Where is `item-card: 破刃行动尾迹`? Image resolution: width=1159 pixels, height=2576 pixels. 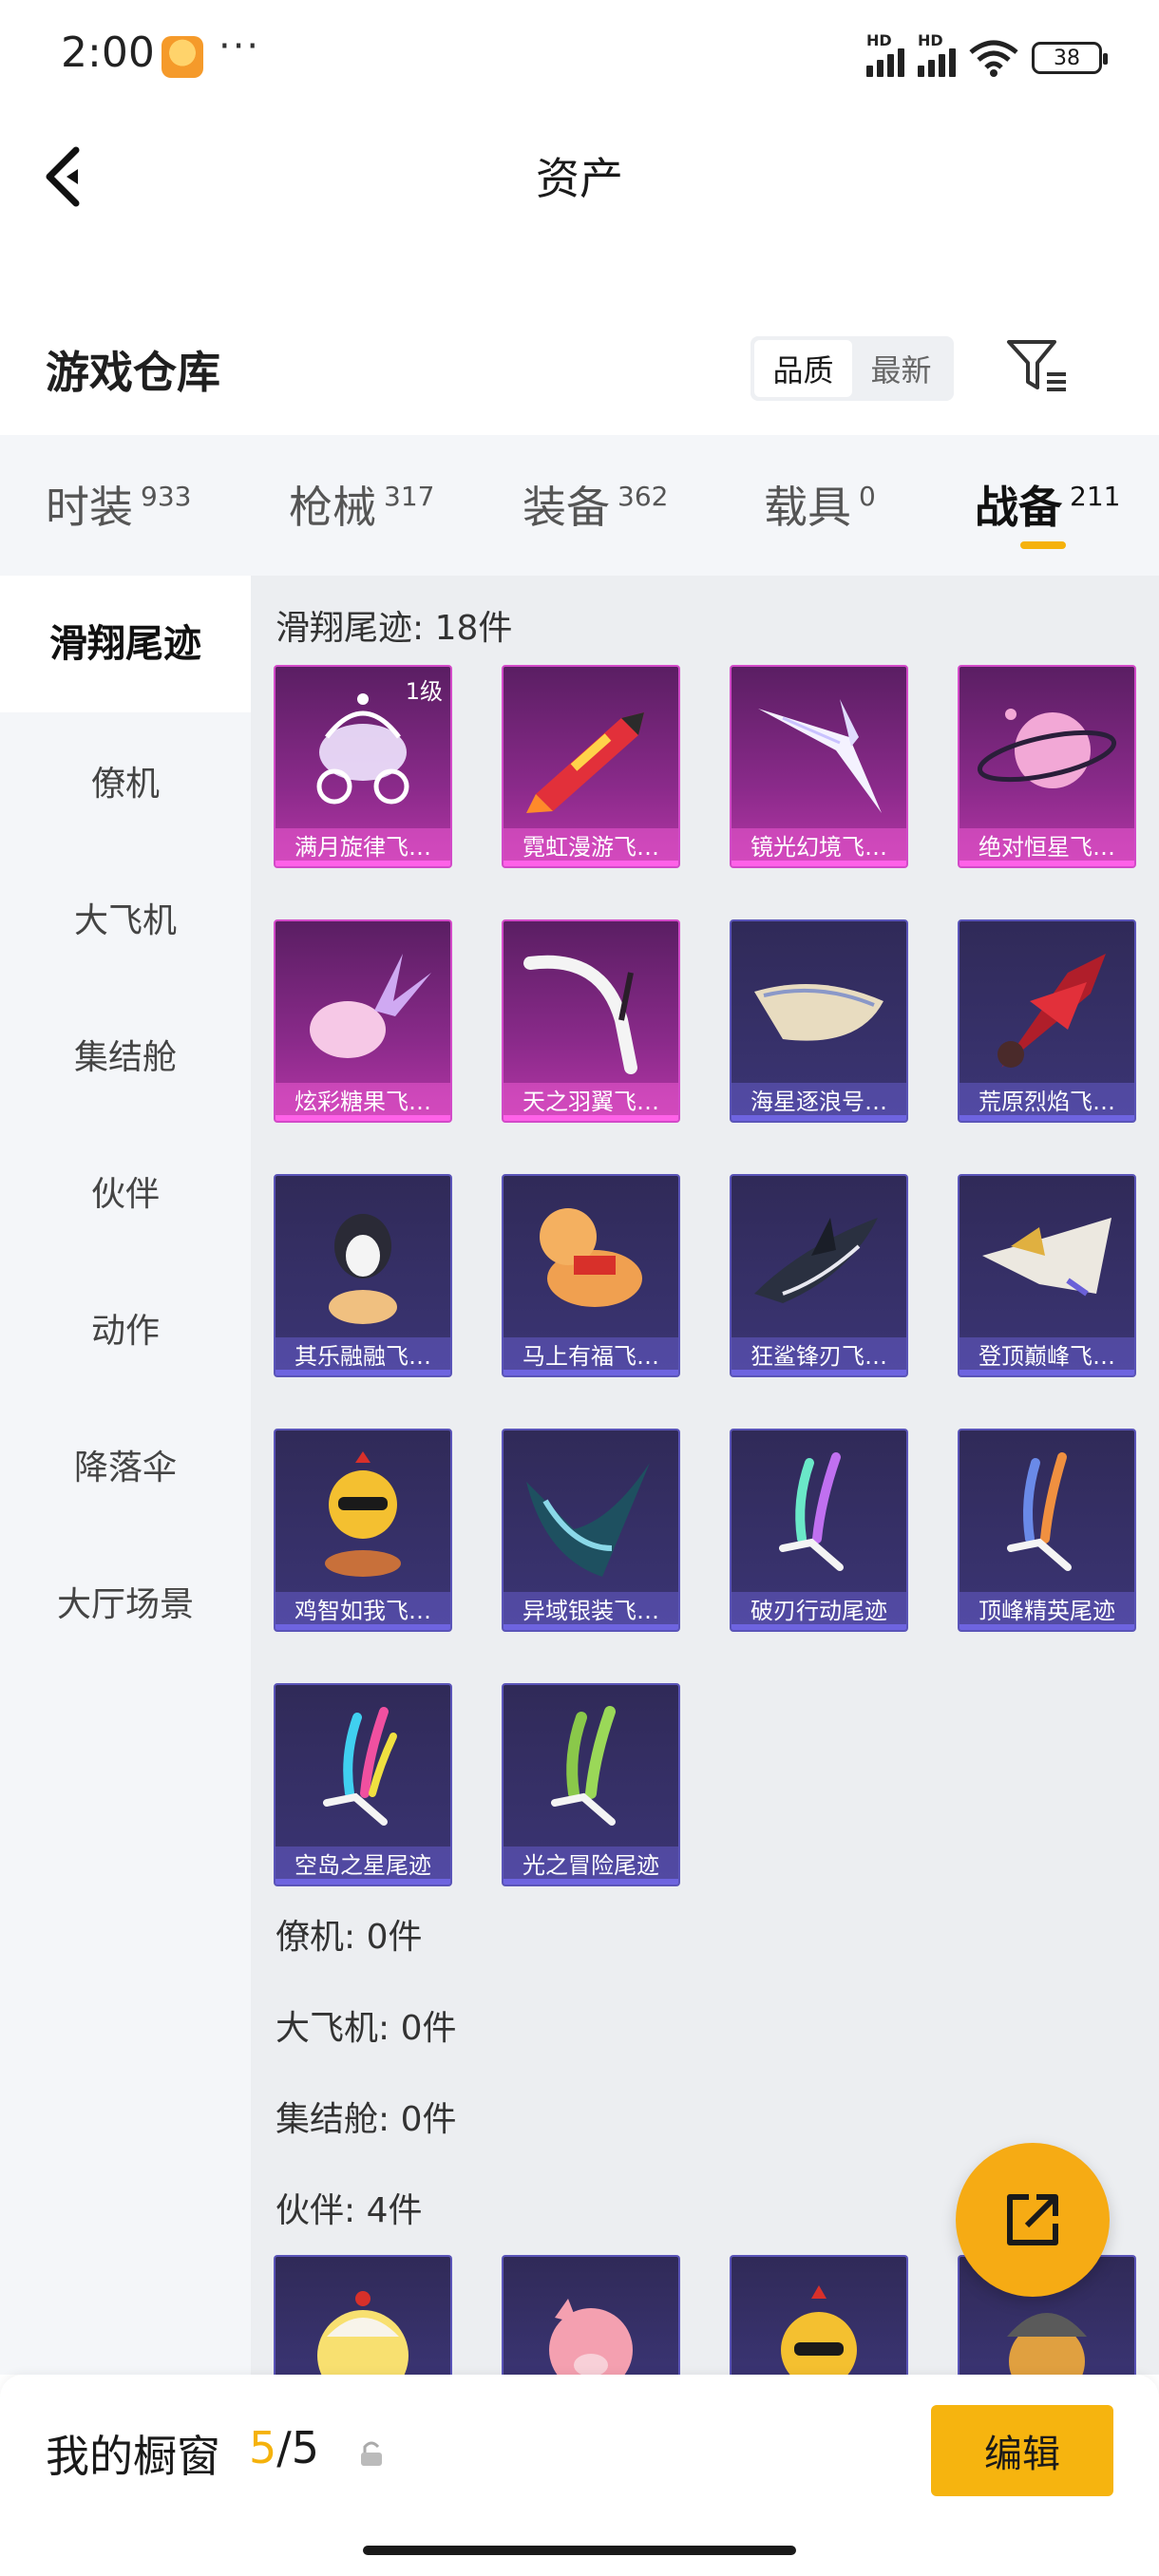
item-card: 破刃行动尾迹 is located at coordinates (819, 1530).